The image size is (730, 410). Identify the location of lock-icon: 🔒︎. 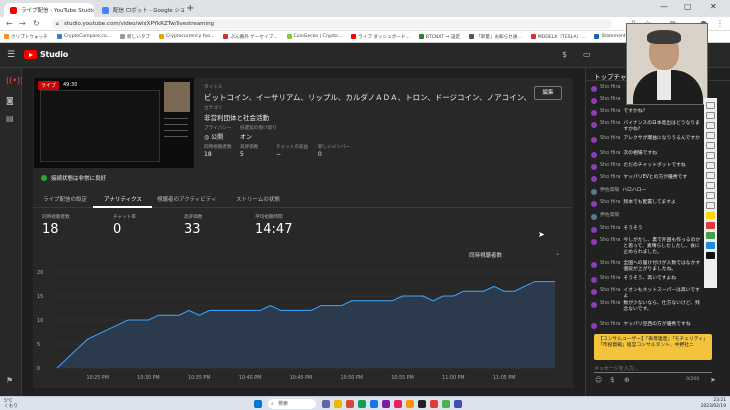
(57, 24).